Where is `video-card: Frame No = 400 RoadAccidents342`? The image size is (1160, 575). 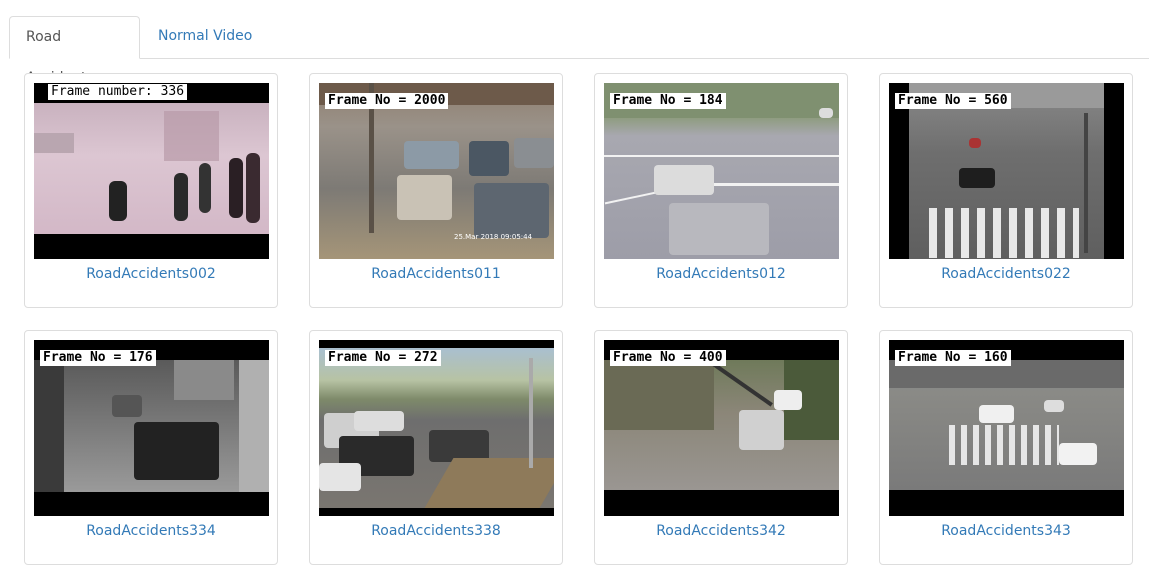 video-card: Frame No = 400 RoadAccidents342 is located at coordinates (721, 447).